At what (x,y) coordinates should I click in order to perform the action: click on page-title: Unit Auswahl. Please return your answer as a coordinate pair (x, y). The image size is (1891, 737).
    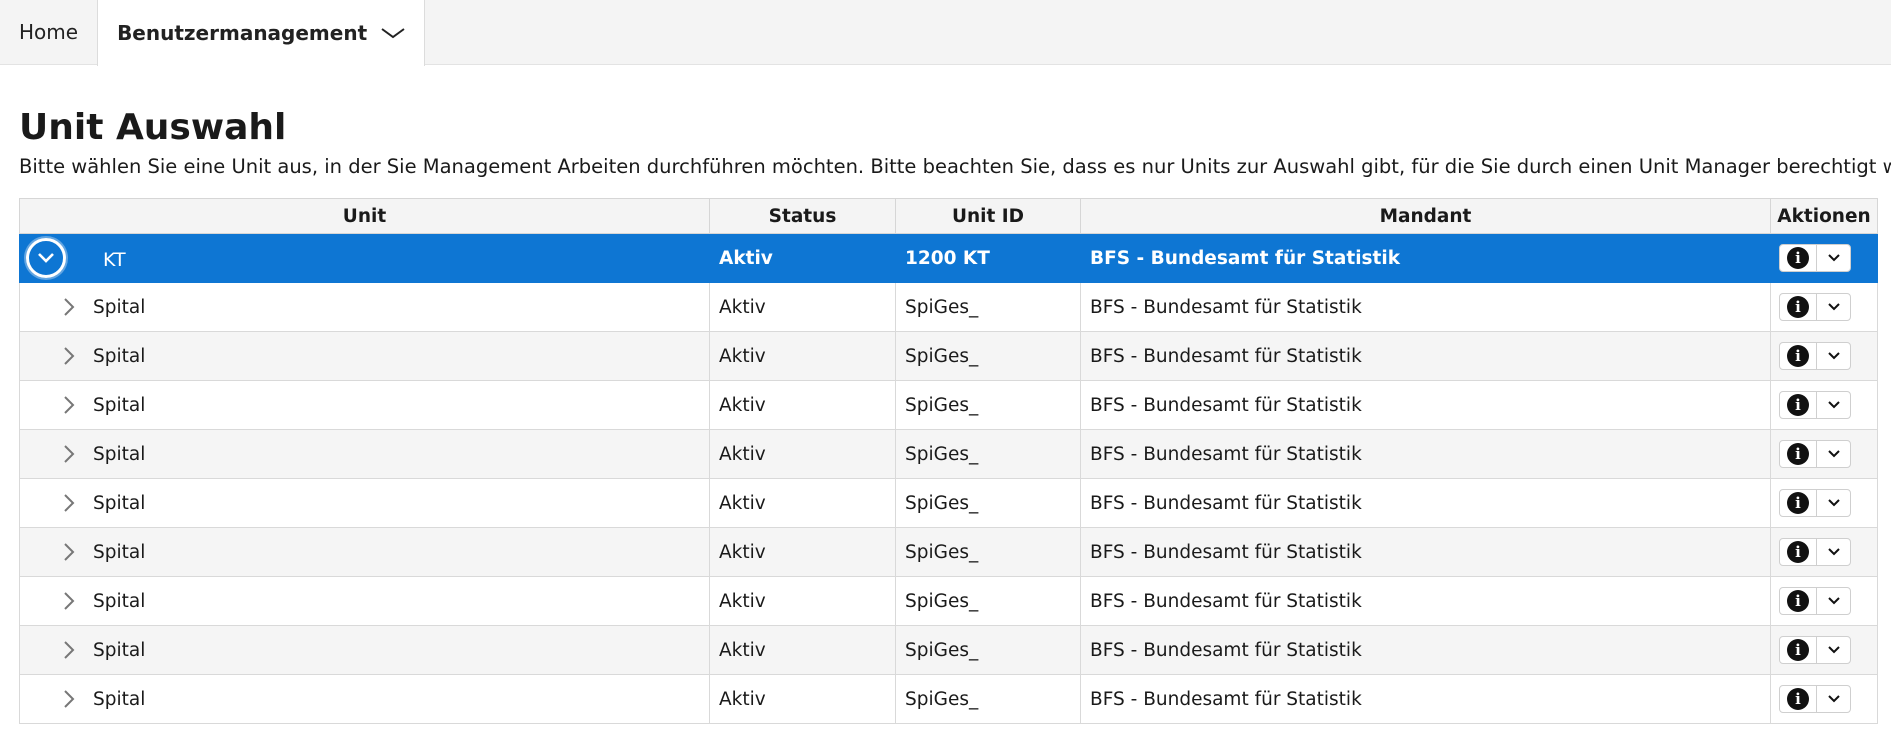
    Looking at the image, I should click on (153, 127).